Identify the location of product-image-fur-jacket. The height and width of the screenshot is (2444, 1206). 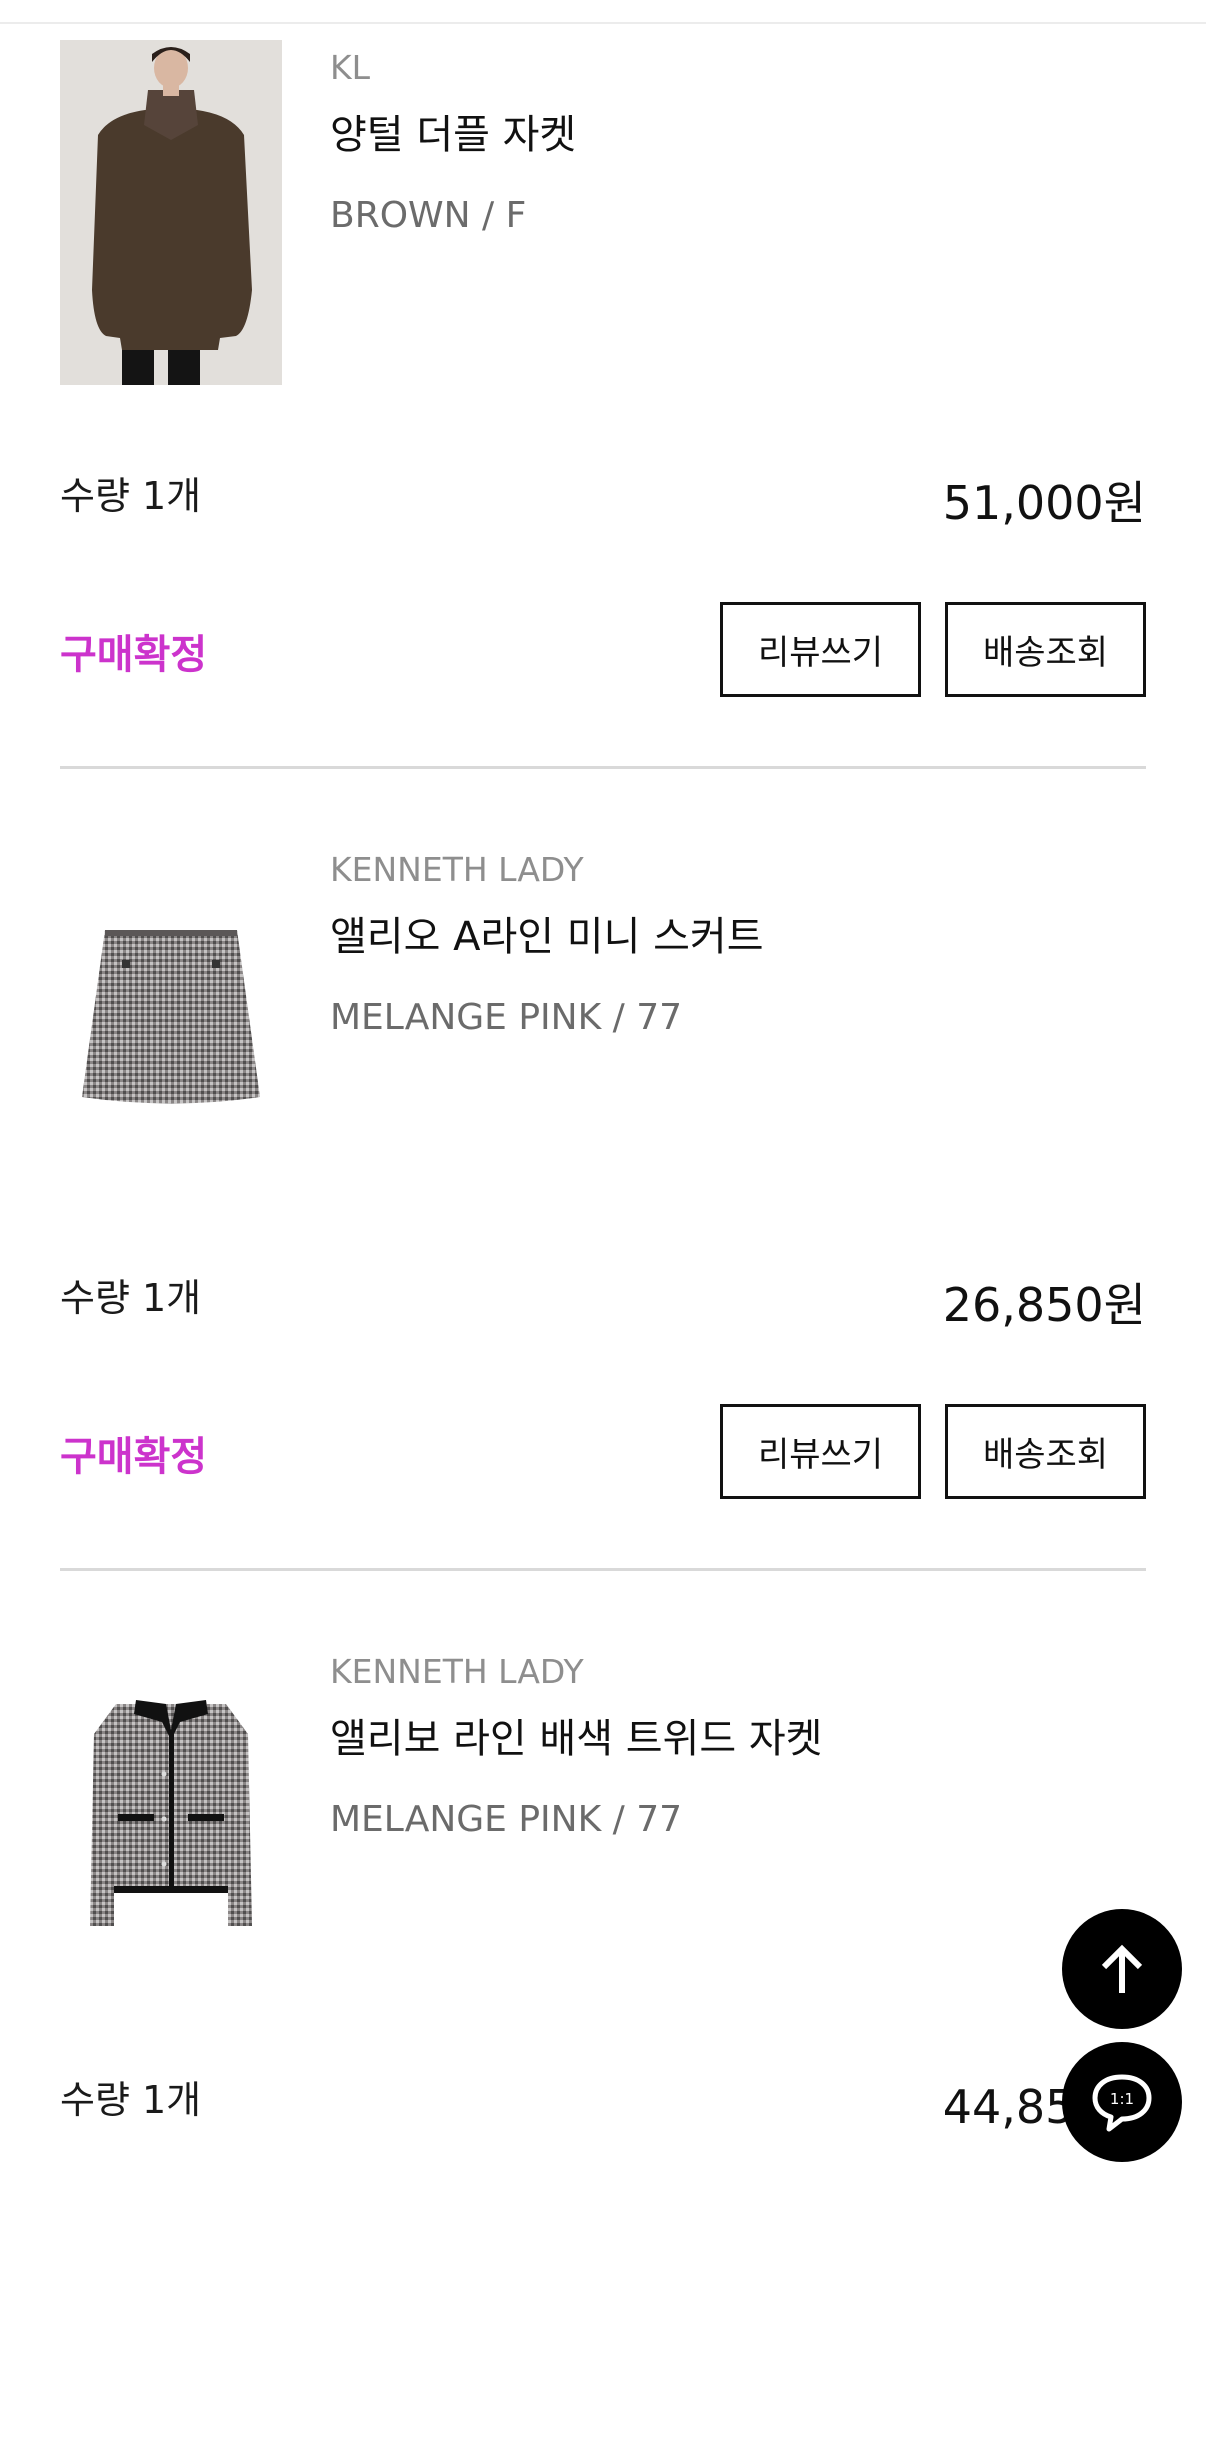
(171, 212).